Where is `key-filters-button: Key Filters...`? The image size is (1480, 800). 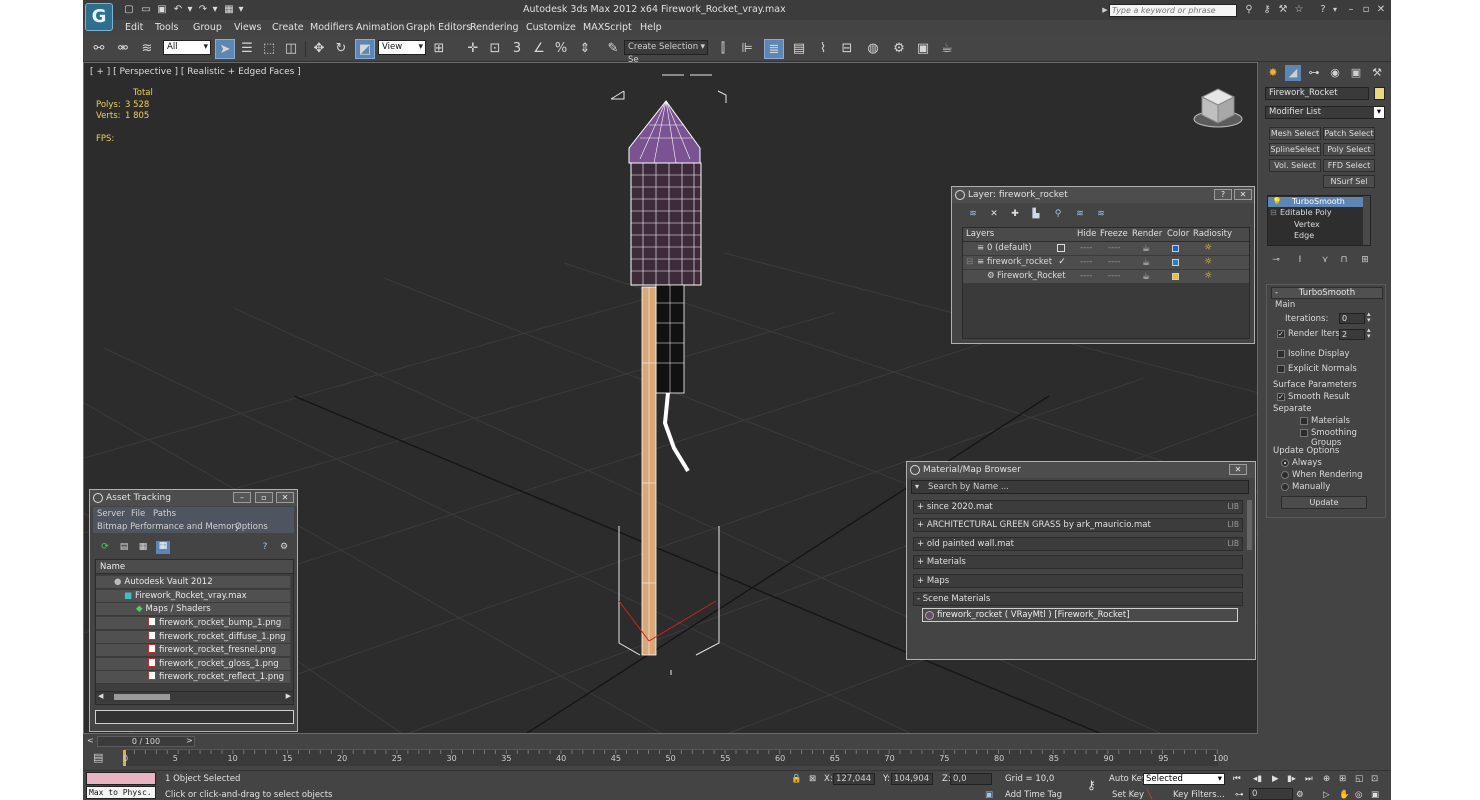
key-filters-button: Key Filters... is located at coordinates (1199, 794).